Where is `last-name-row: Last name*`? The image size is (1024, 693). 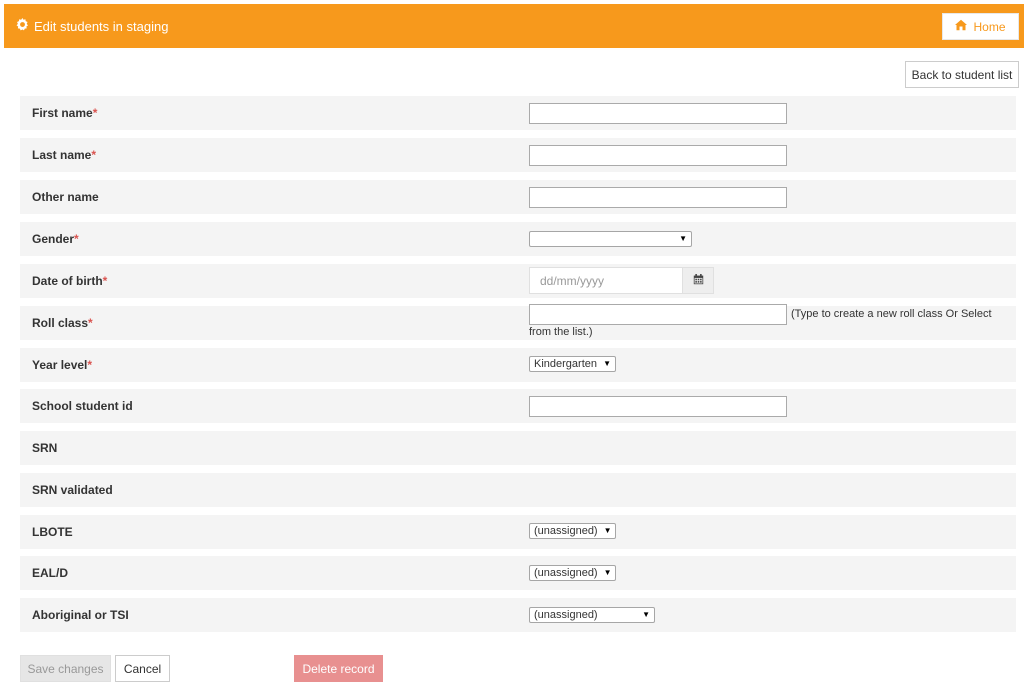 last-name-row: Last name* is located at coordinates (518, 155).